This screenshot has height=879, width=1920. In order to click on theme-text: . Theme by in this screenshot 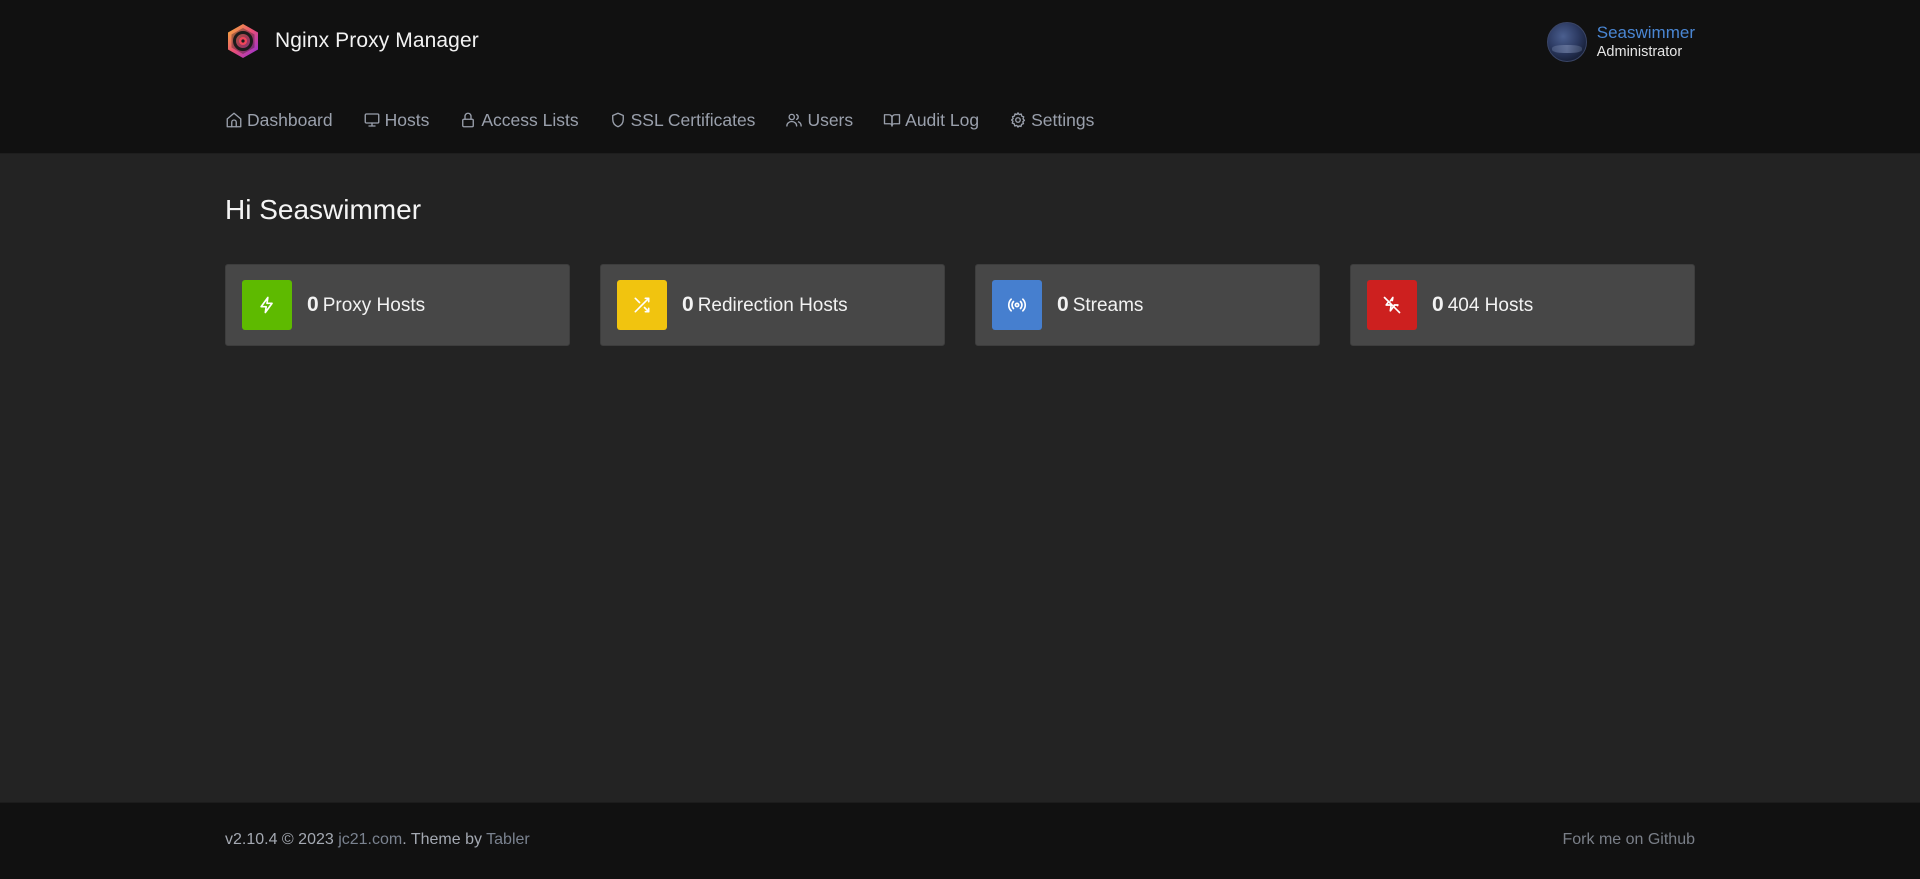, I will do `click(444, 839)`.